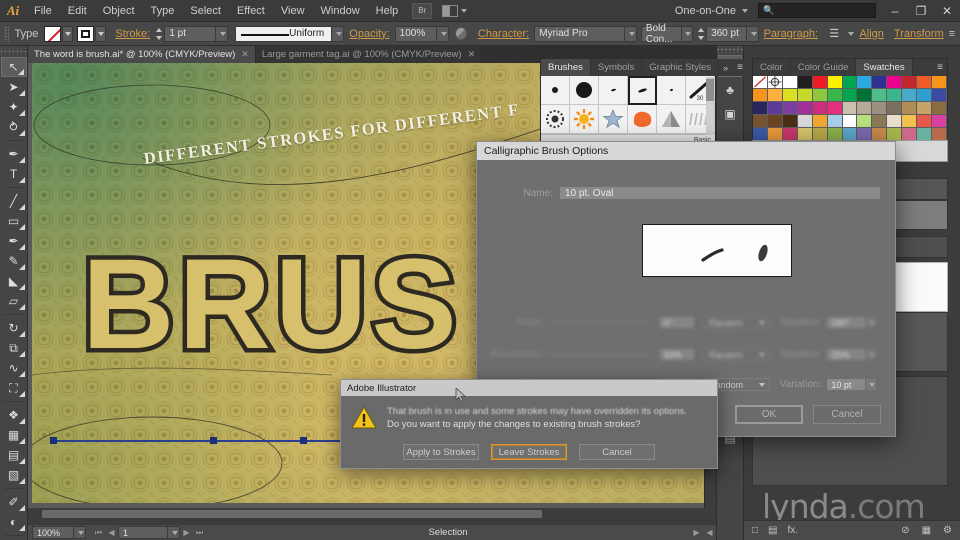 This screenshot has height=540, width=960. Describe the element at coordinates (14, 348) in the screenshot. I see `scale-tool: ⧉` at that location.